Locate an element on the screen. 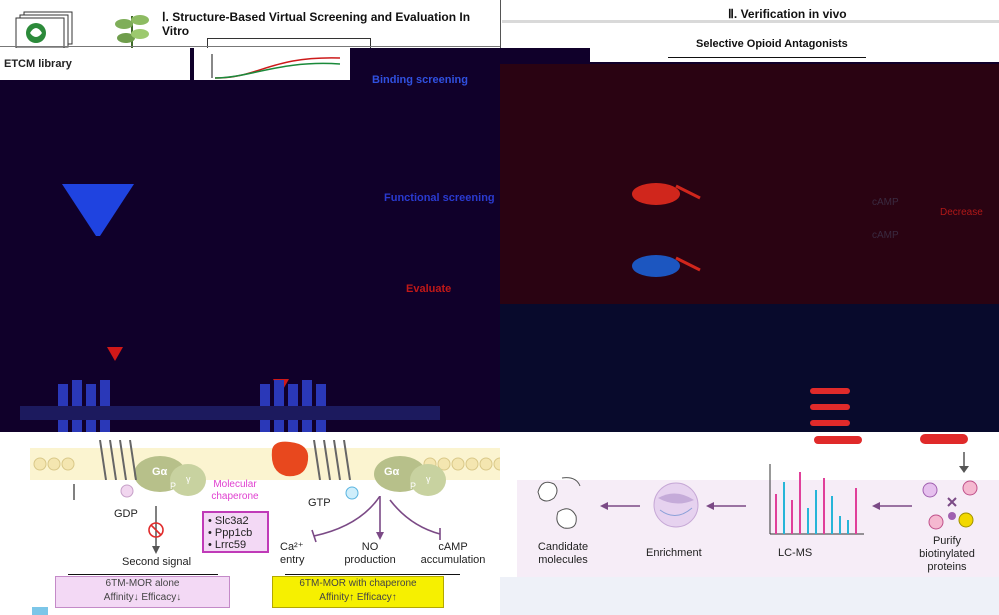 This screenshot has height=615, width=999. gamma-label-right: γ is located at coordinates (428, 479).